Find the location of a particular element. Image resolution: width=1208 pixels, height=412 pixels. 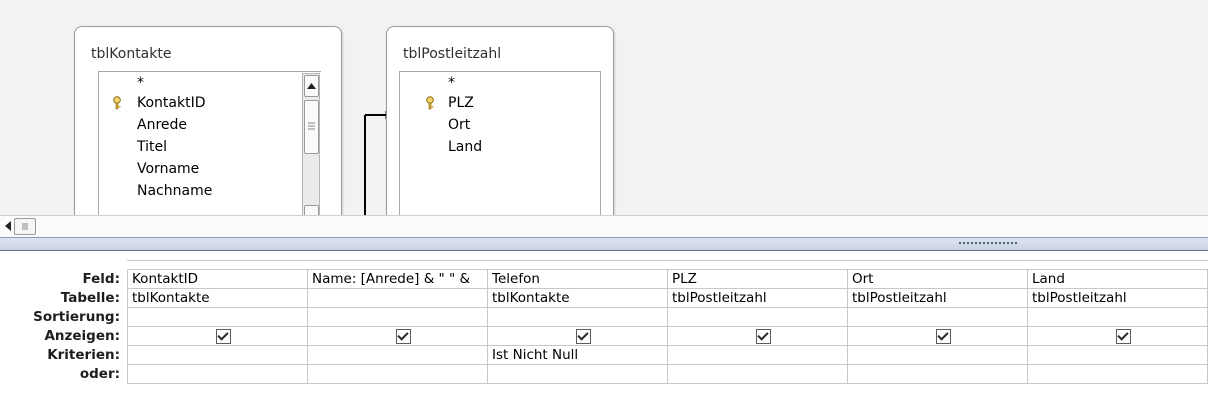

field-label: Anrede is located at coordinates (162, 125).